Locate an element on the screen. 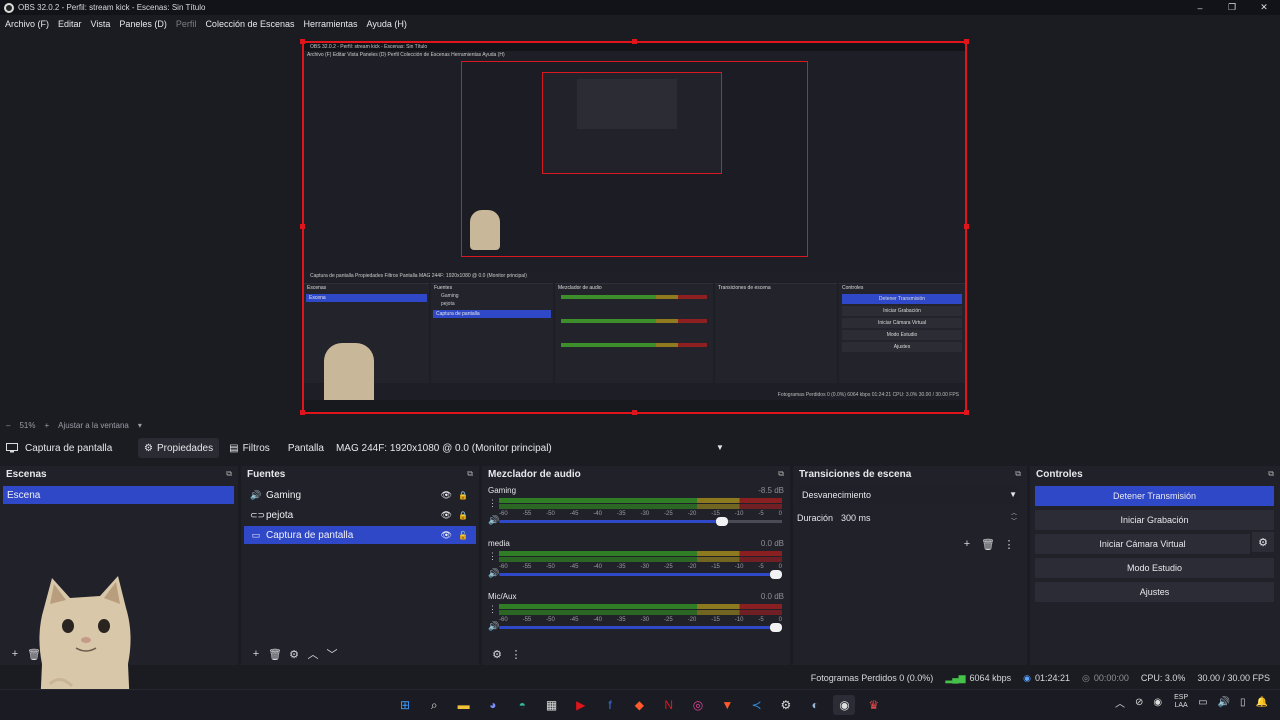 Image resolution: width=1280 pixels, height=720 pixels. resize-handle-t is located at coordinates (634, 41).